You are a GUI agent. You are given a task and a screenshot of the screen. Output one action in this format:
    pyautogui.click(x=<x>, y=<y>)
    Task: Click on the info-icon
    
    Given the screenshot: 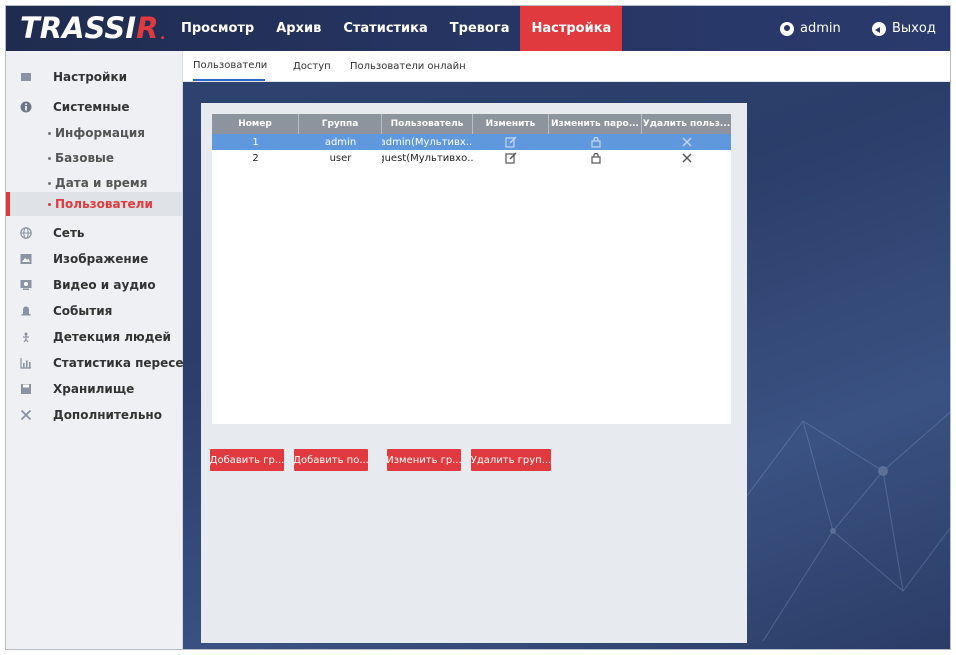 What is the action you would take?
    pyautogui.click(x=26, y=107)
    